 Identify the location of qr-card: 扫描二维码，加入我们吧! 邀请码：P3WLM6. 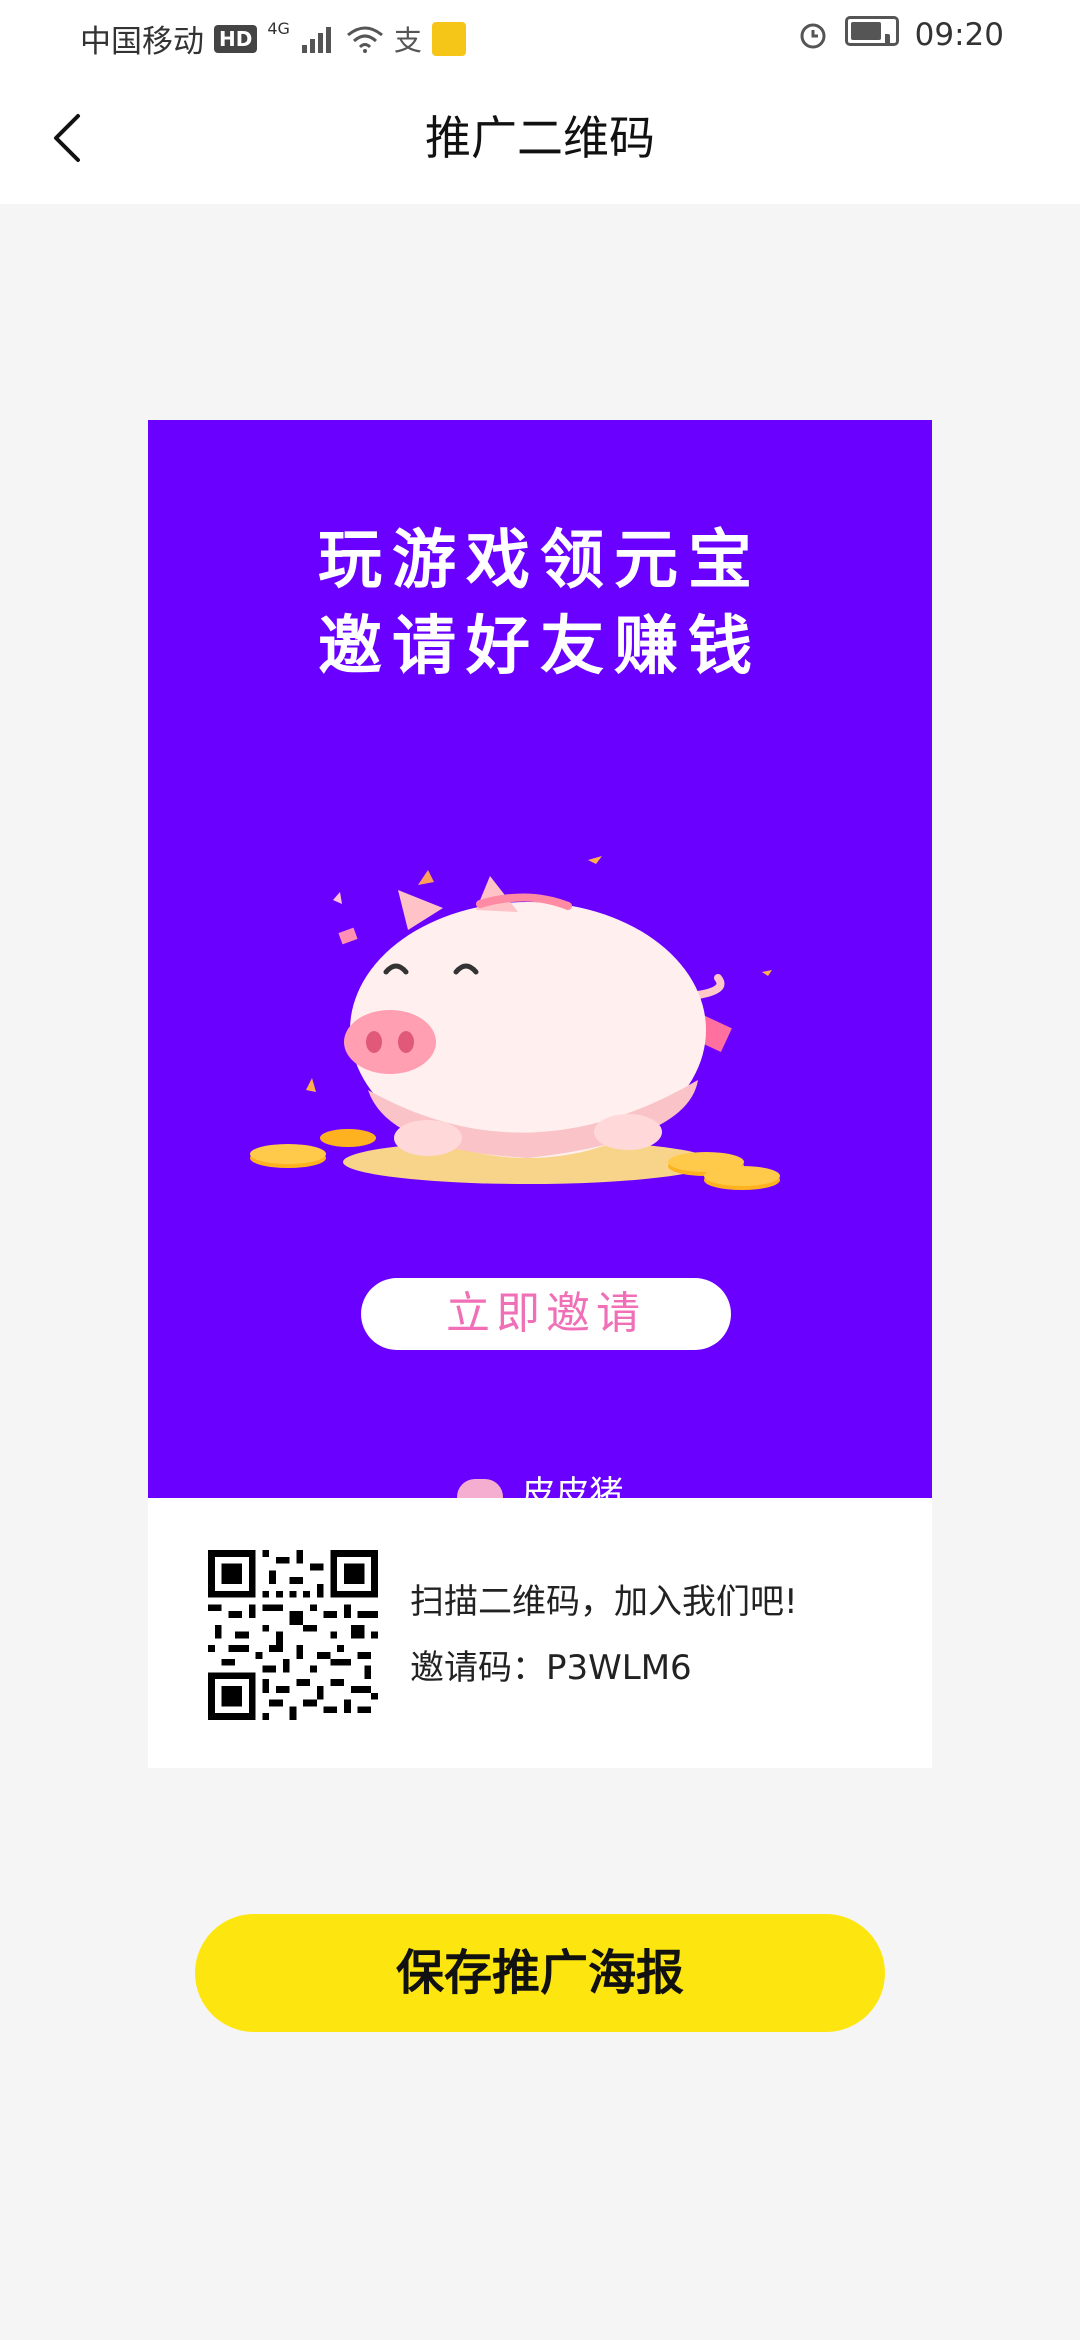
(540, 1633).